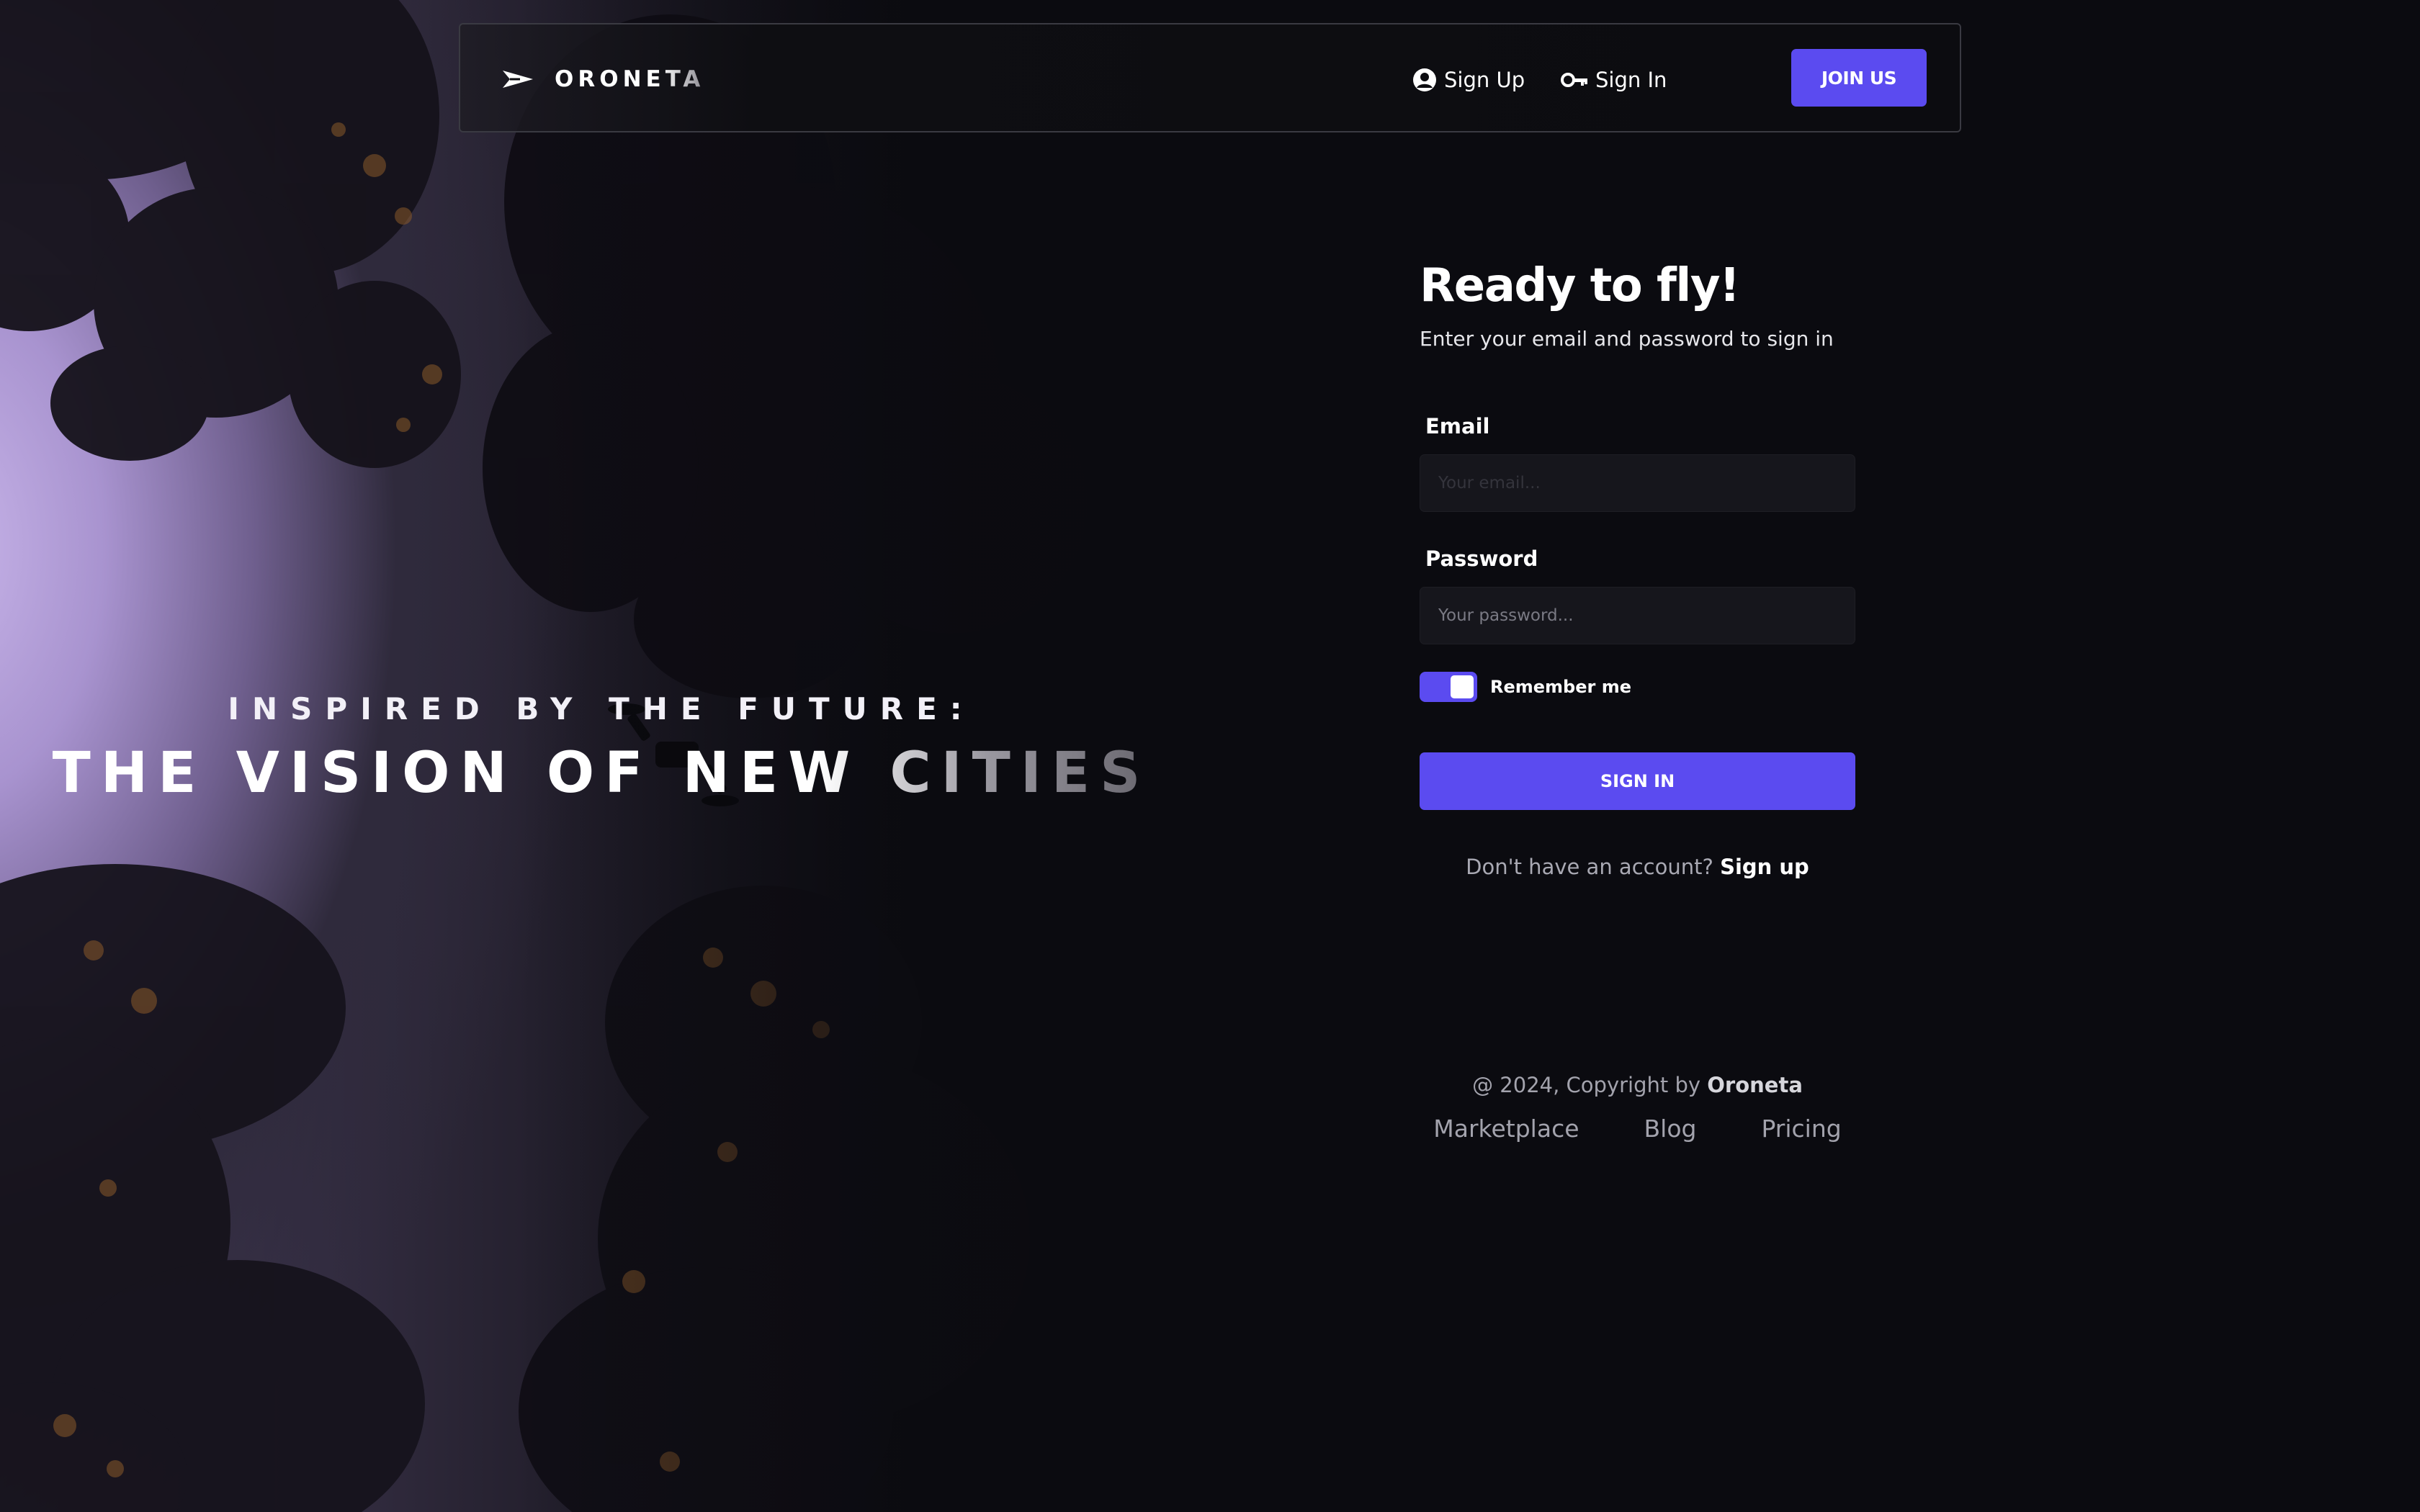 This screenshot has height=1512, width=2420. What do you see at coordinates (1586, 1085) in the screenshot?
I see `copyright-prefix: @ 2024, Copyright by` at bounding box center [1586, 1085].